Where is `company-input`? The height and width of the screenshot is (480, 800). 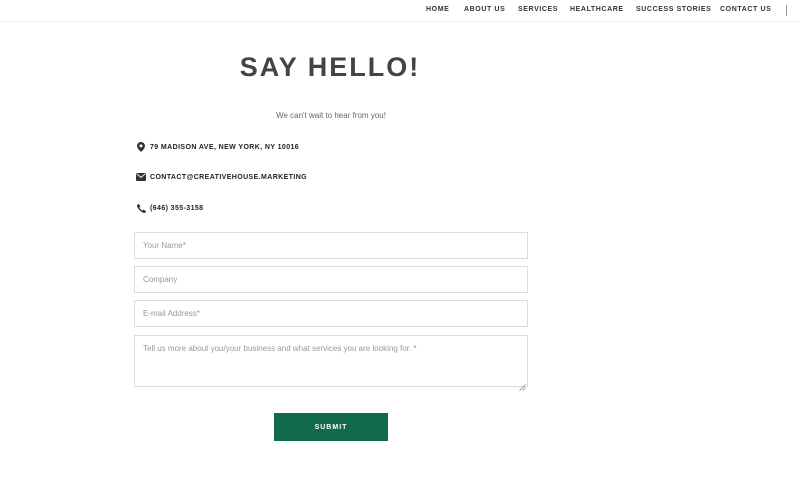
company-input is located at coordinates (331, 279).